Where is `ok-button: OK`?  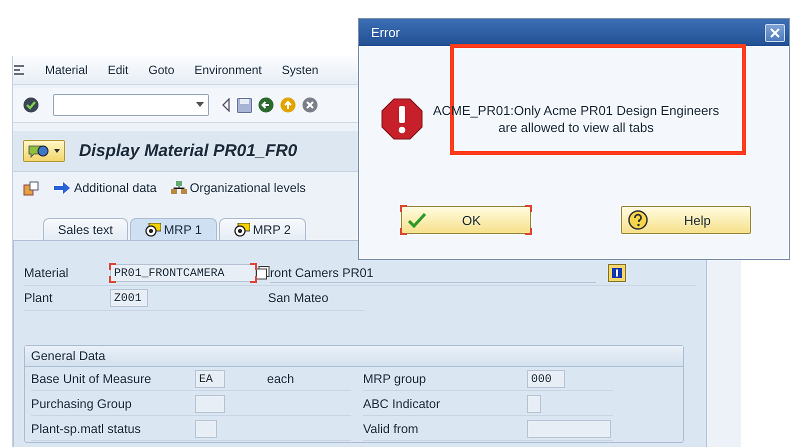
ok-button: OK is located at coordinates (466, 220).